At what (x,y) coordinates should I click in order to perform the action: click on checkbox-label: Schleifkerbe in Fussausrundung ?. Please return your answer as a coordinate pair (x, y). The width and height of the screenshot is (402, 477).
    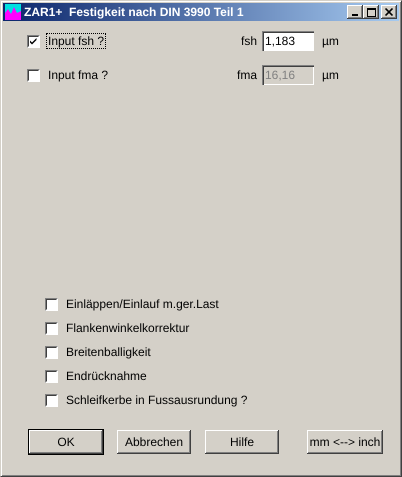
    Looking at the image, I should click on (157, 400).